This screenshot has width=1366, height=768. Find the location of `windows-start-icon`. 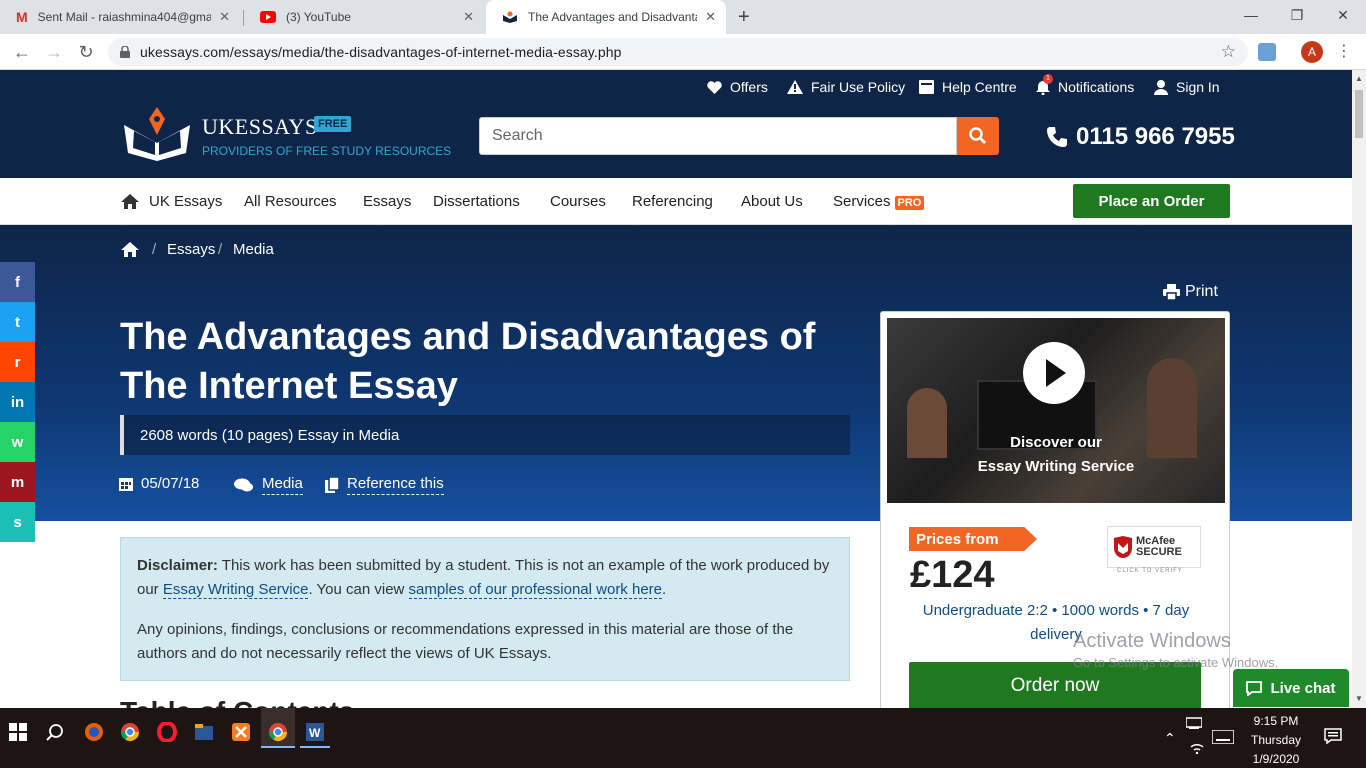

windows-start-icon is located at coordinates (18, 732).